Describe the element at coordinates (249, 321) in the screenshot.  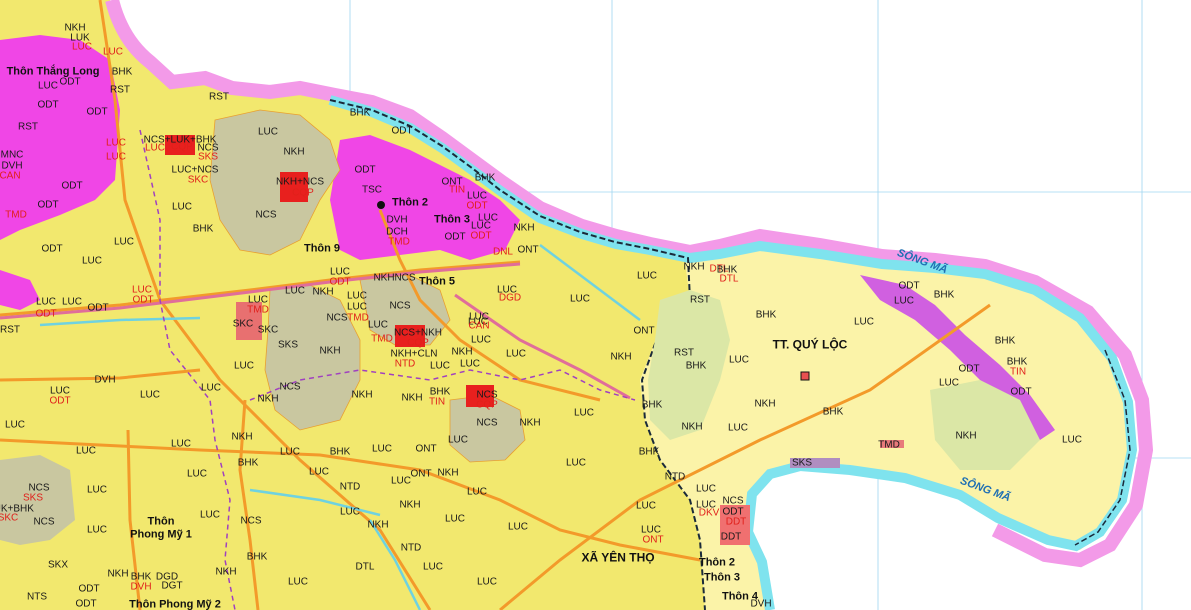
I see `industrial-block` at that location.